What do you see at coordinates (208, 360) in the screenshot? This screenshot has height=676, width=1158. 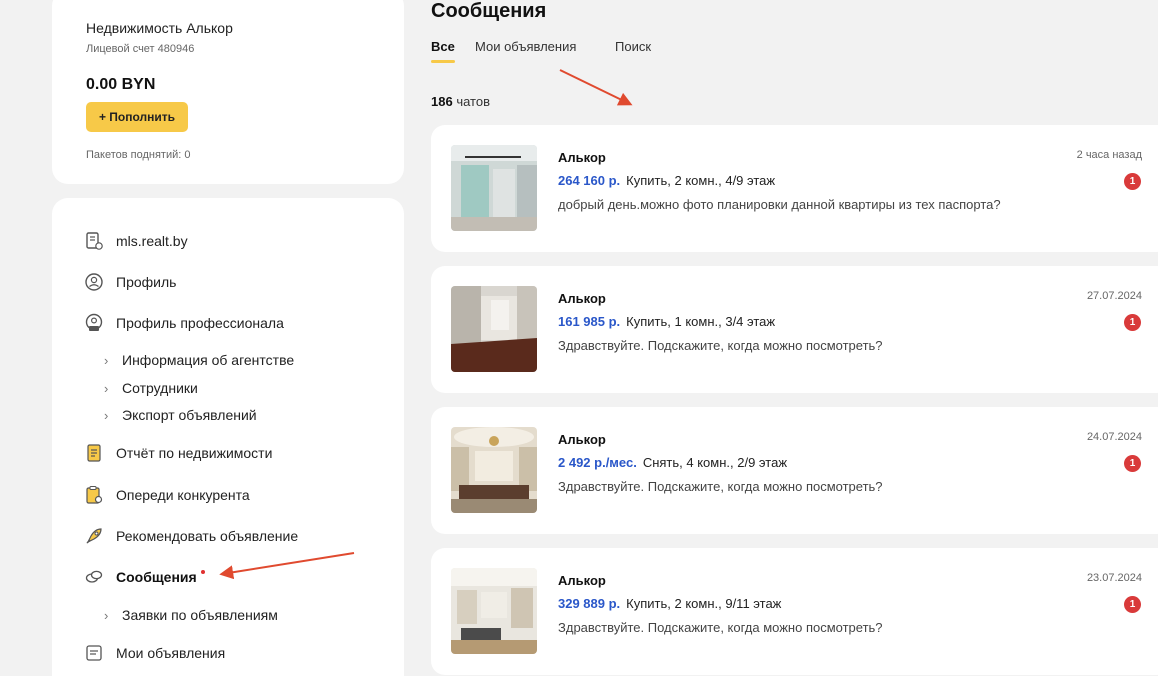 I see `sidebar-subitem-label: Информация об агентстве` at bounding box center [208, 360].